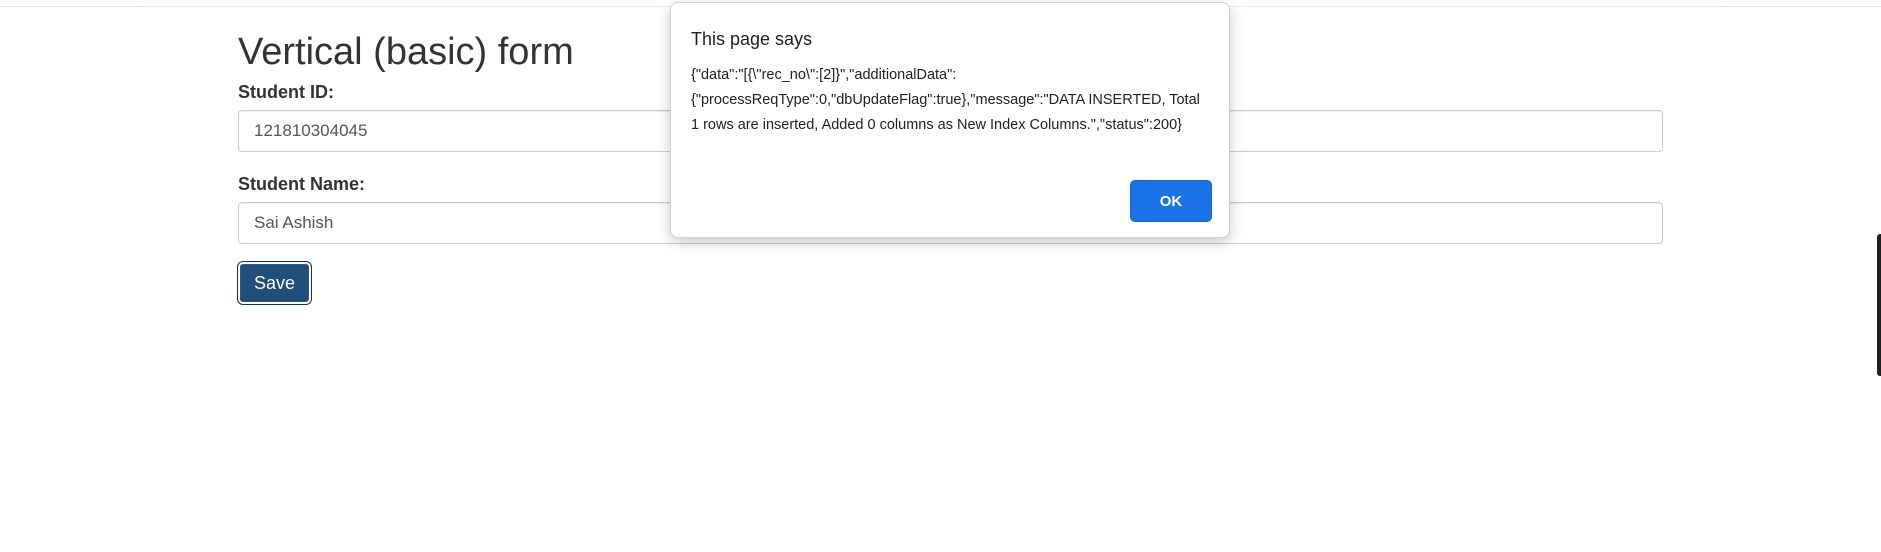  I want to click on save-button: Save, so click(275, 283).